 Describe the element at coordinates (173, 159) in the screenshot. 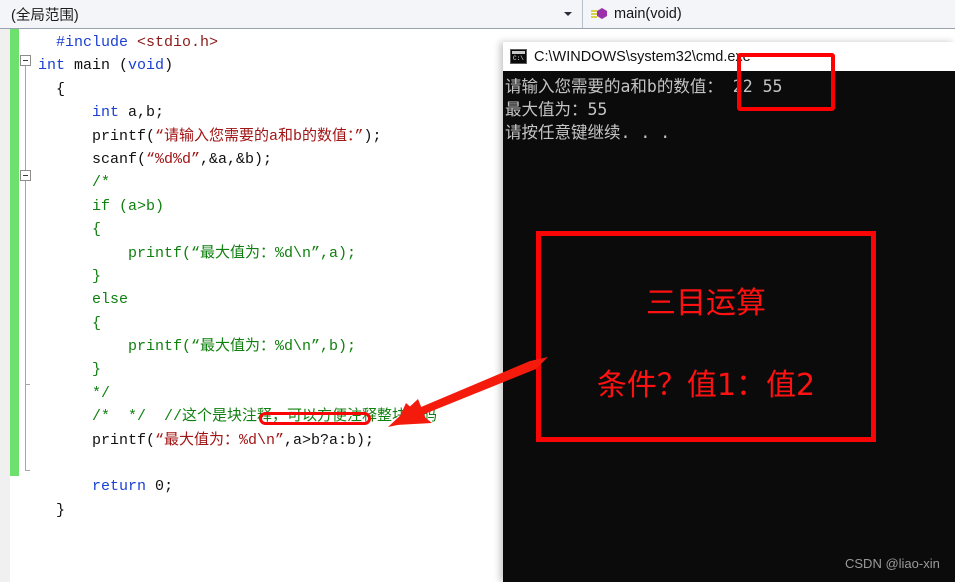

I see `code-token: “%d%d”` at that location.